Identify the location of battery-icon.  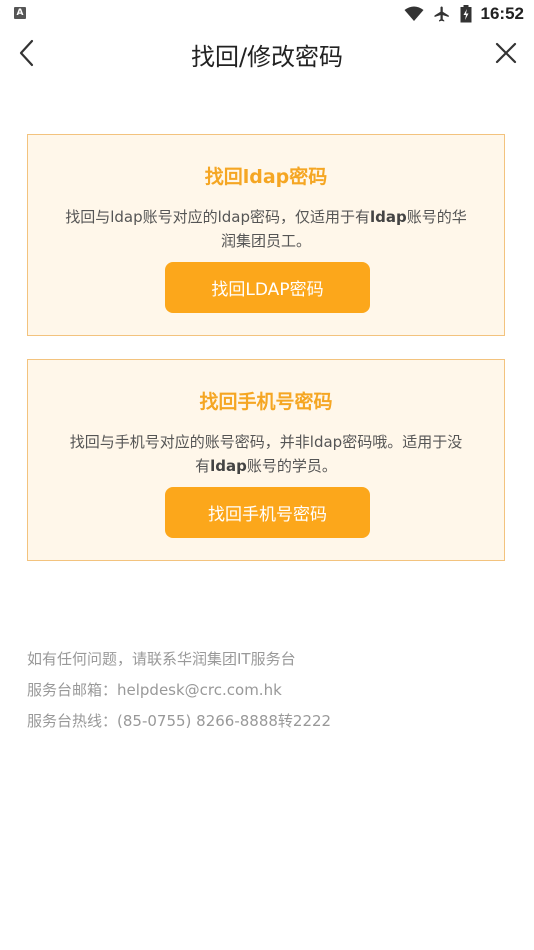
(466, 14).